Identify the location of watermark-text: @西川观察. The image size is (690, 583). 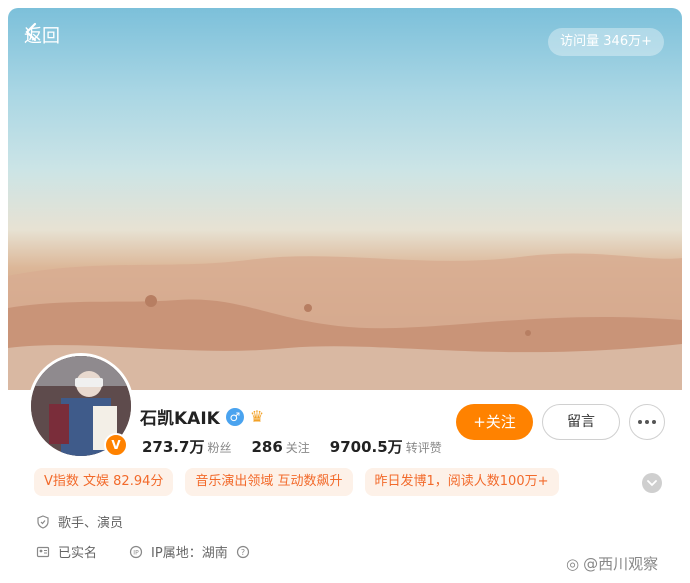
(621, 564).